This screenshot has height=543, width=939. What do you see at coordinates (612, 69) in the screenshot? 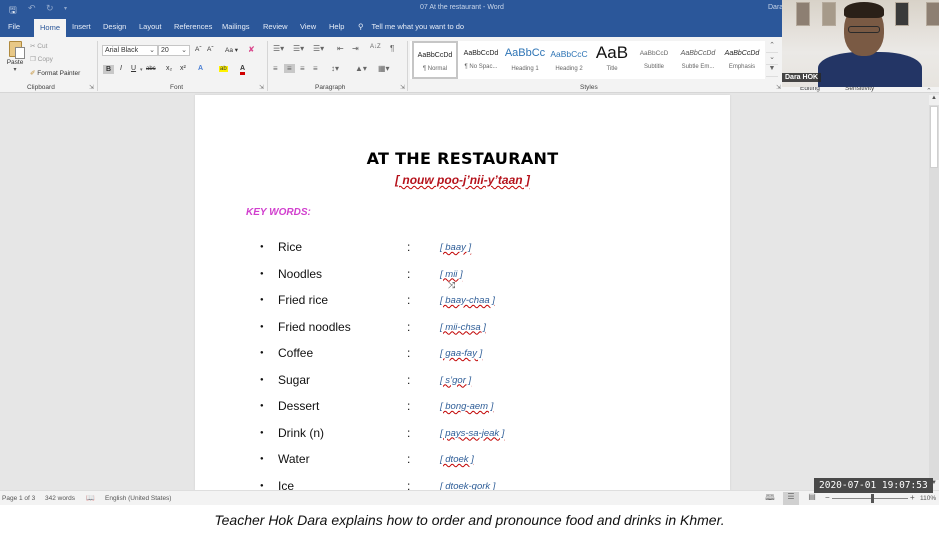
I see `style-name: Title` at bounding box center [612, 69].